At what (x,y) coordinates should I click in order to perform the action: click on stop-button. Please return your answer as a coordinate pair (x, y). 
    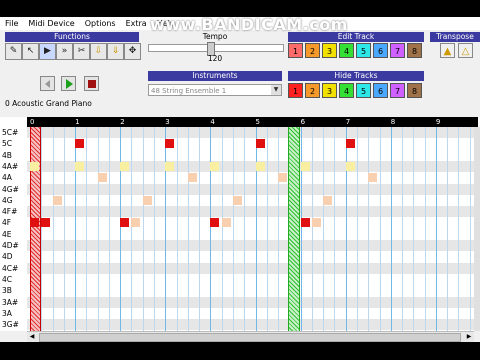
    Looking at the image, I should click on (91, 83).